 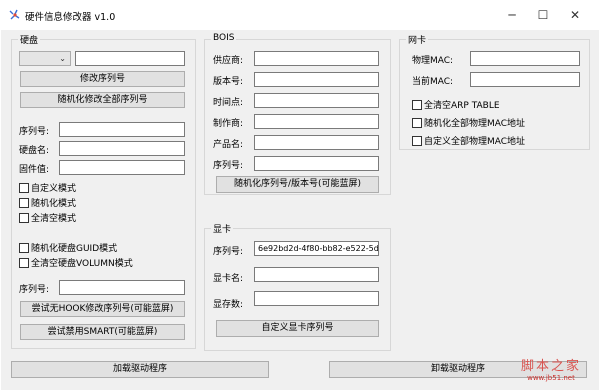 I want to click on try-disable-smart-button: 尝试禁用SMART(可能蓝屏), so click(x=102, y=332).